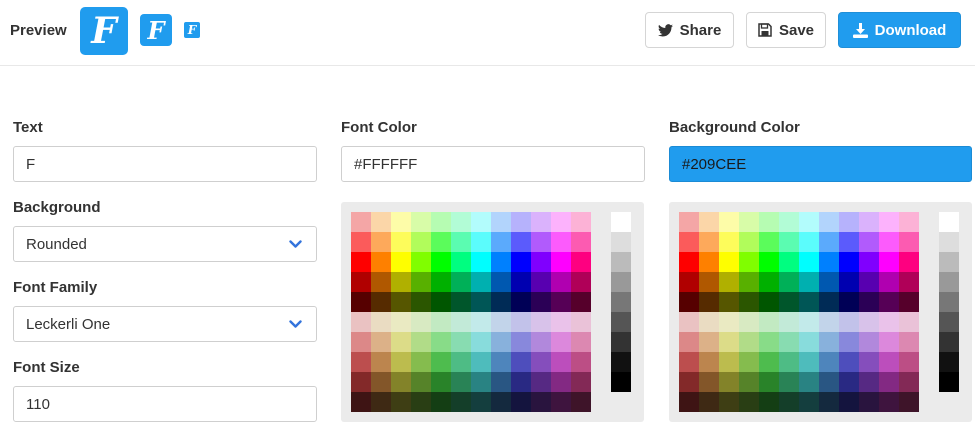 The height and width of the screenshot is (428, 975). Describe the element at coordinates (493, 164) in the screenshot. I see `font-color-input: #FFFFFF` at that location.